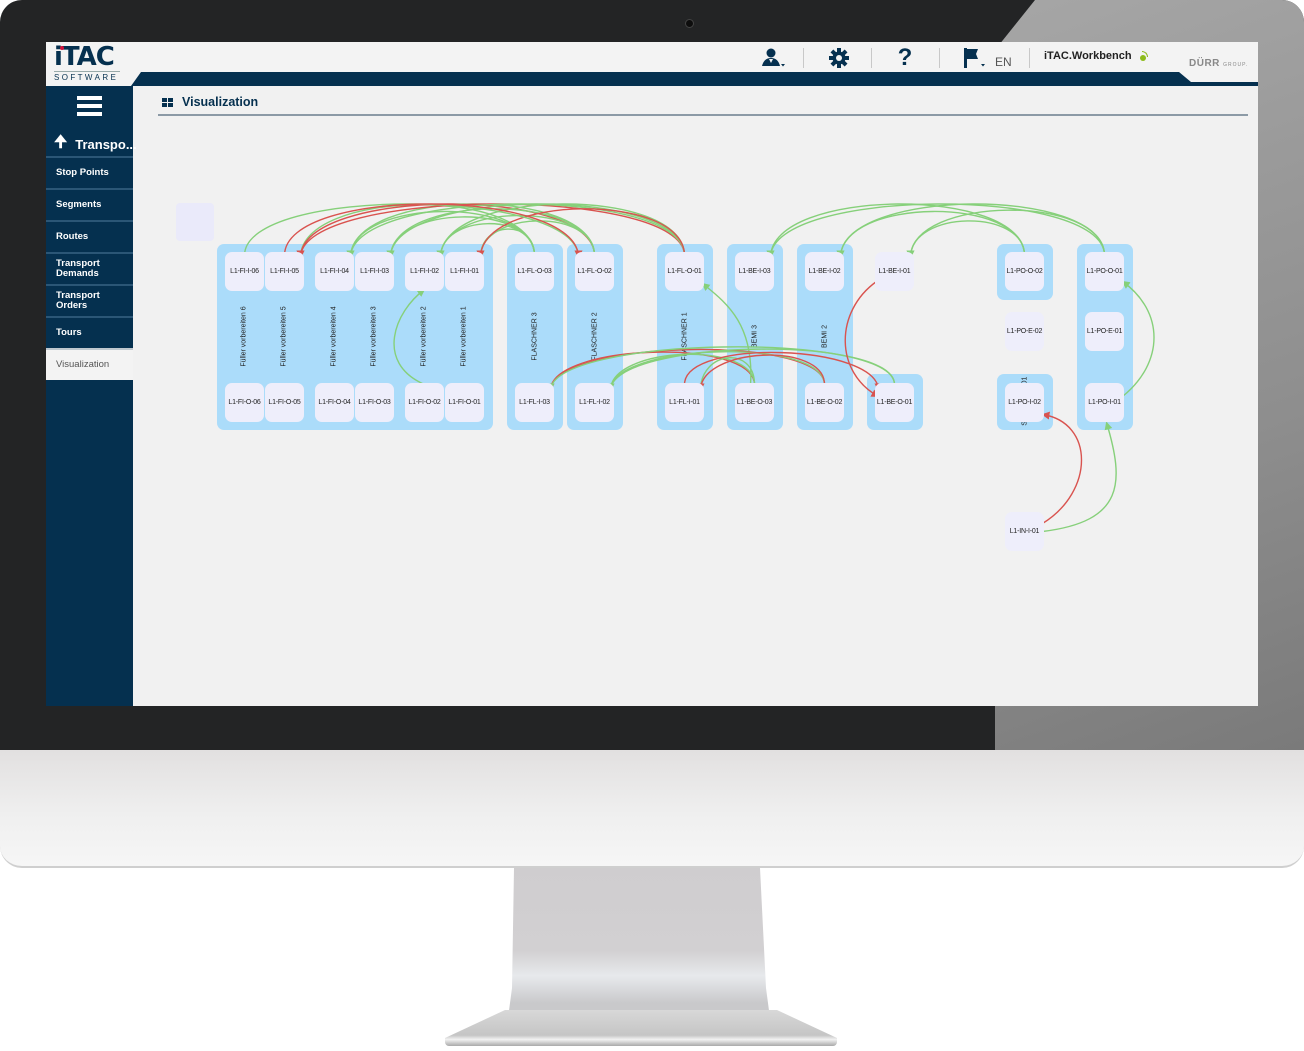  Describe the element at coordinates (535, 336) in the screenshot. I see `group-label: FLASCHNER 3` at that location.